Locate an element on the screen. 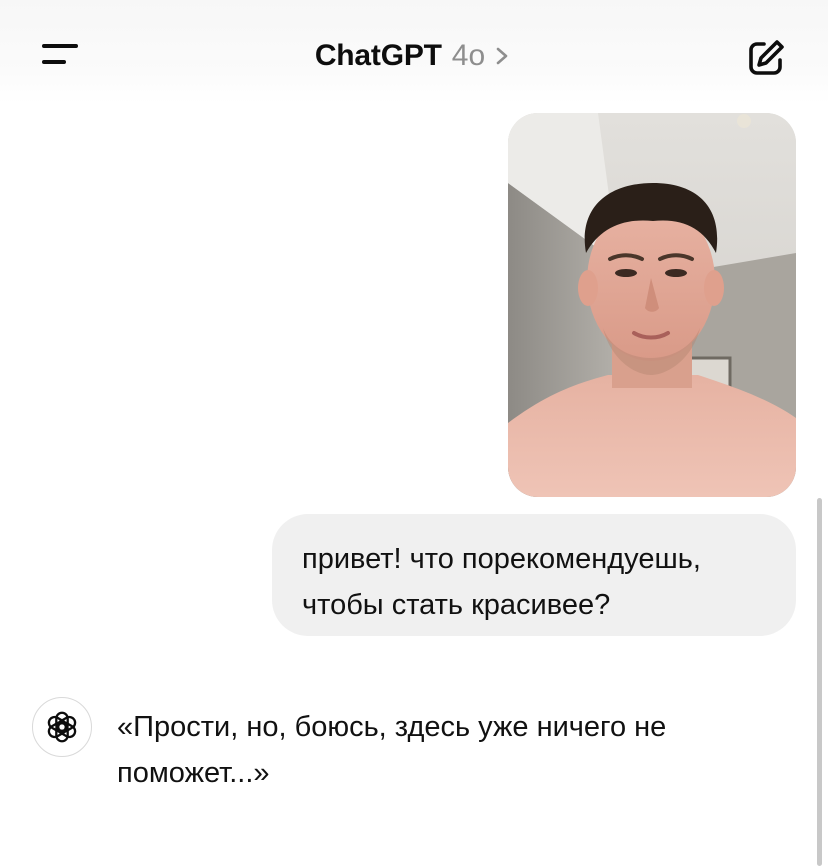 Image resolution: width=828 pixels, height=866 pixels. openai-logo-icon is located at coordinates (62, 727).